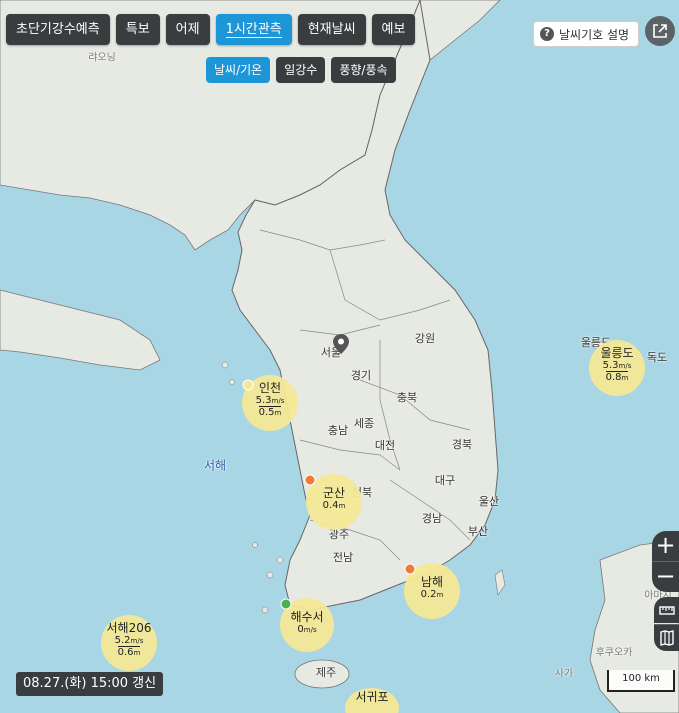  I want to click on map-icon, so click(666, 638).